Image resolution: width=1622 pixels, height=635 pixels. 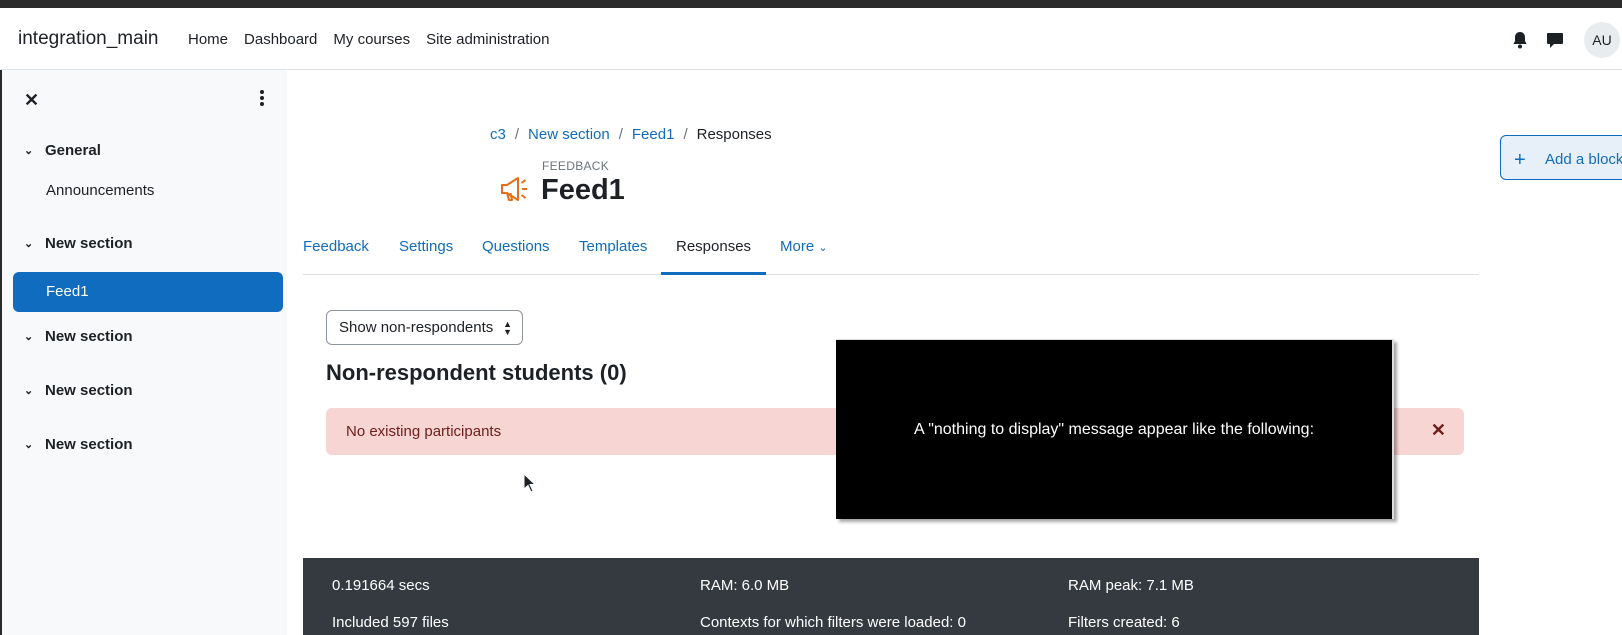 I want to click on section-new-section-2: ⌄ New section, so click(x=78, y=336).